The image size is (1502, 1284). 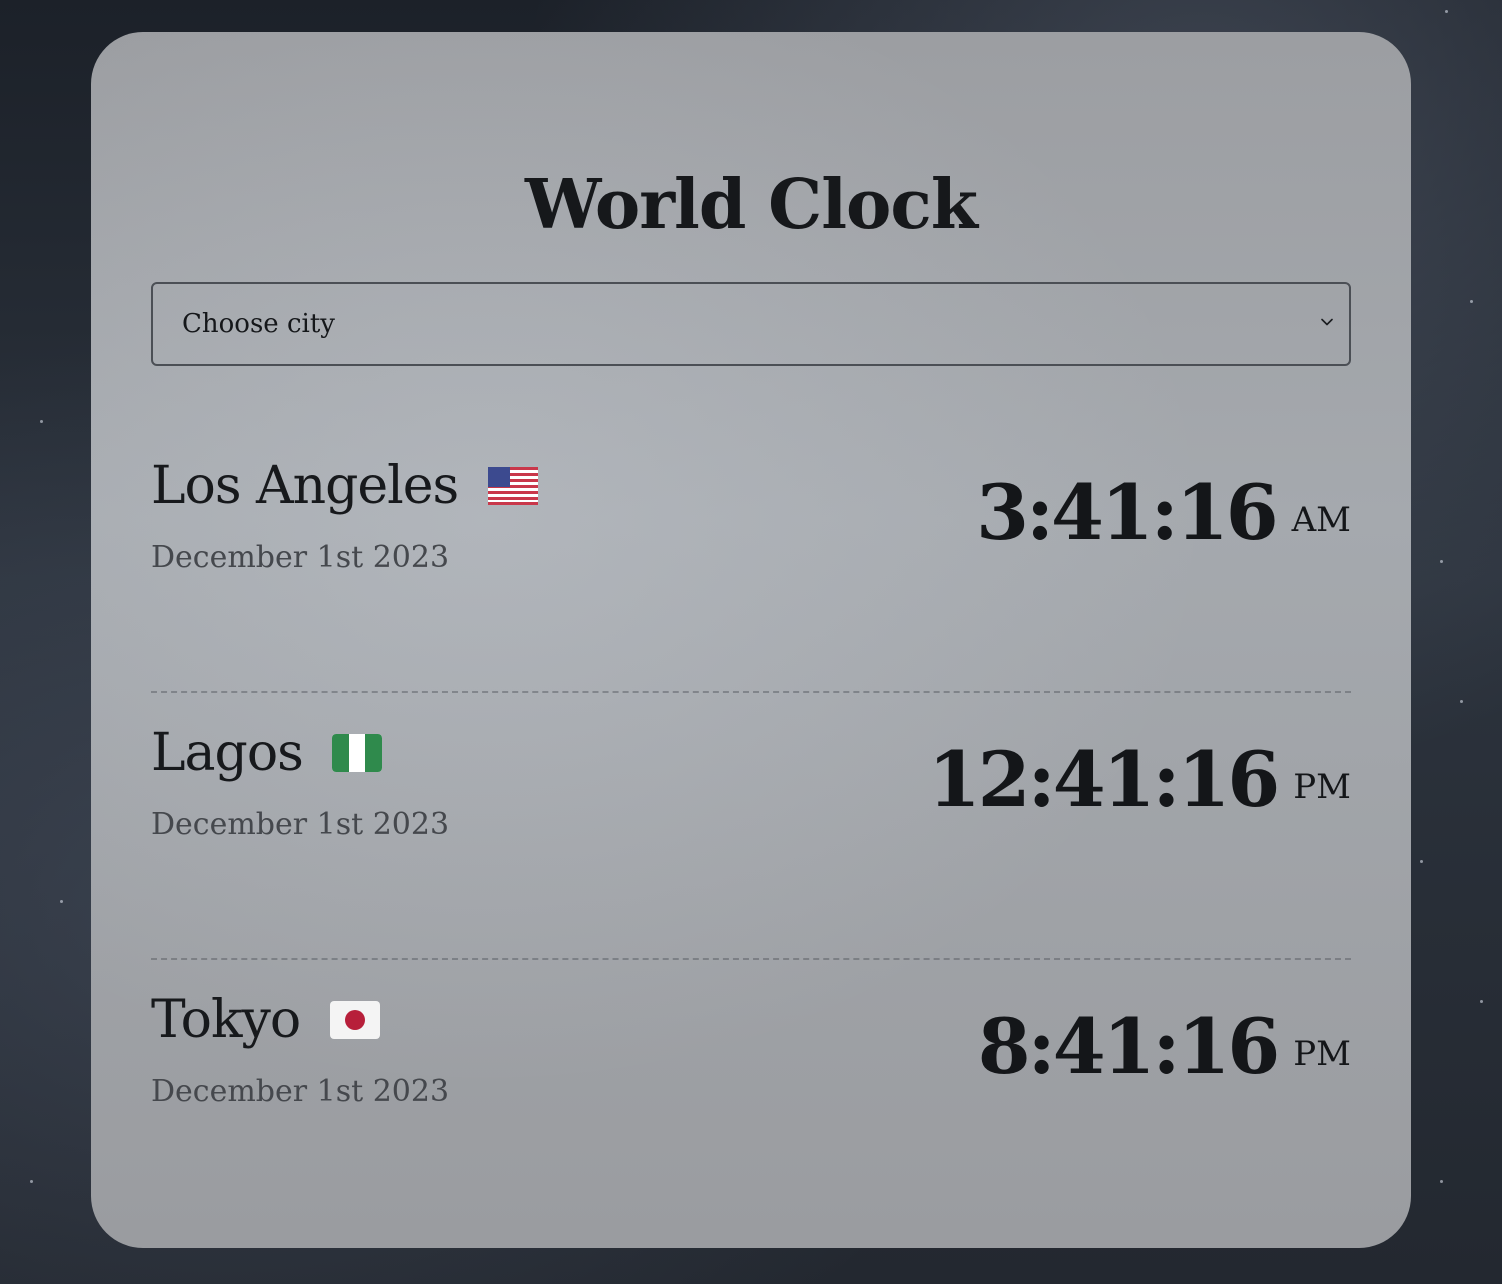 I want to click on nigeria-flag-icon, so click(x=357, y=752).